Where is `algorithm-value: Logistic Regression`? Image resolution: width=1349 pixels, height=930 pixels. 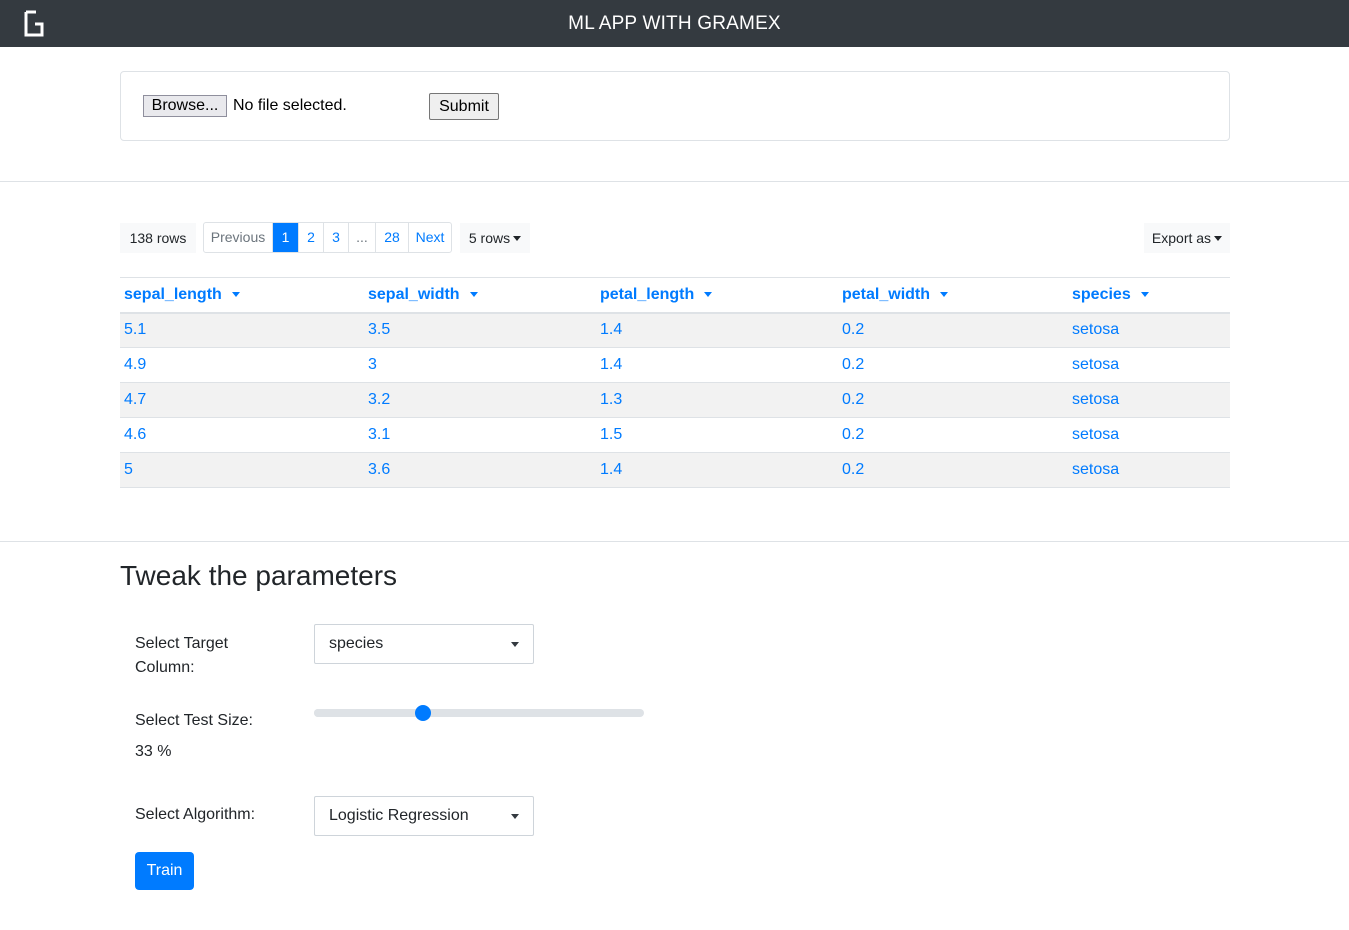
algorithm-value: Logistic Regression is located at coordinates (399, 815).